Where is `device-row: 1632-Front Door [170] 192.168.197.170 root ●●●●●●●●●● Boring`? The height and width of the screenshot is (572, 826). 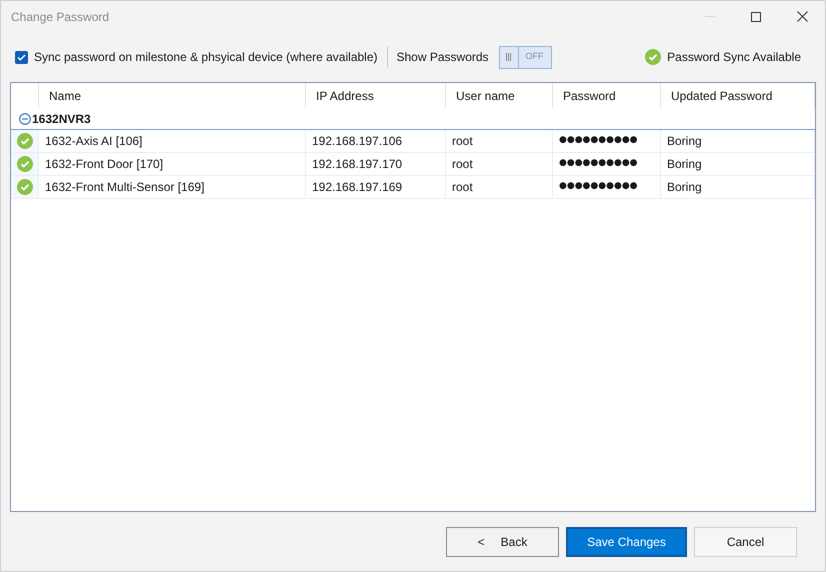 device-row: 1632-Front Door [170] 192.168.197.170 root ●●●●●●●●●● Boring is located at coordinates (413, 164).